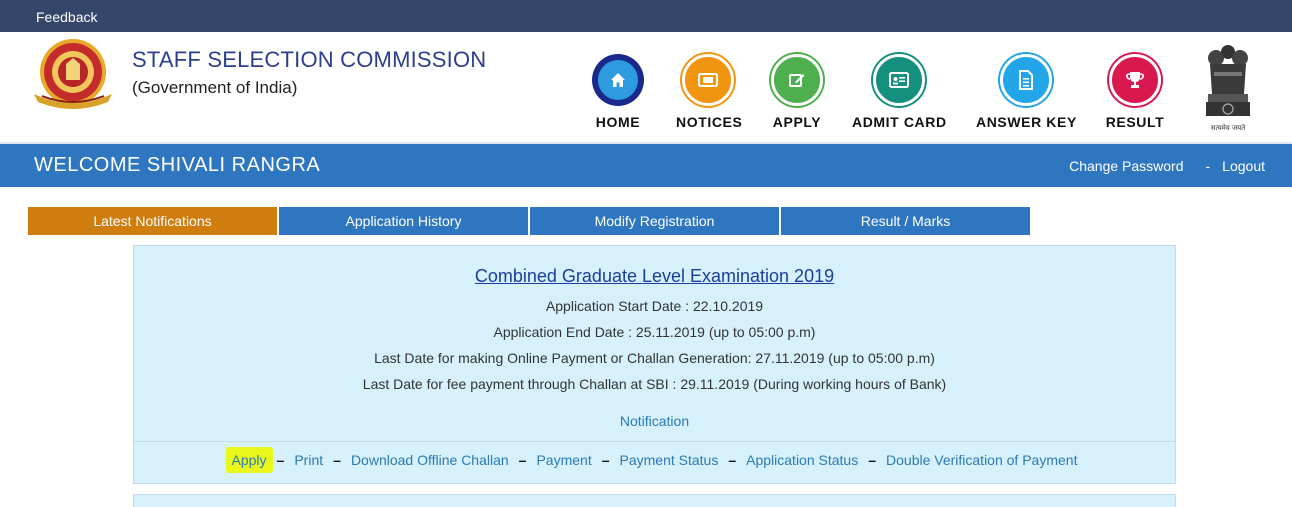 The width and height of the screenshot is (1292, 507). I want to click on notices-icon, so click(708, 80).